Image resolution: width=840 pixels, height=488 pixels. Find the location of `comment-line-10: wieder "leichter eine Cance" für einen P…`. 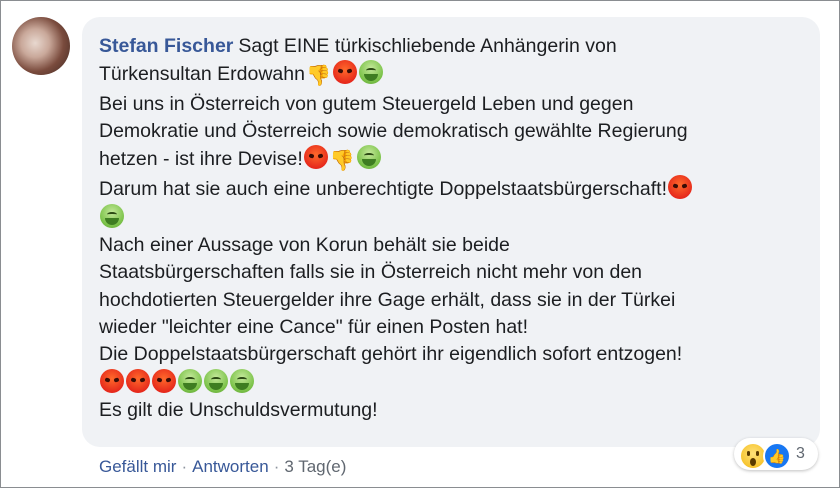

comment-line-10: wieder "leichter eine Cance" für einen P… is located at coordinates (314, 326).